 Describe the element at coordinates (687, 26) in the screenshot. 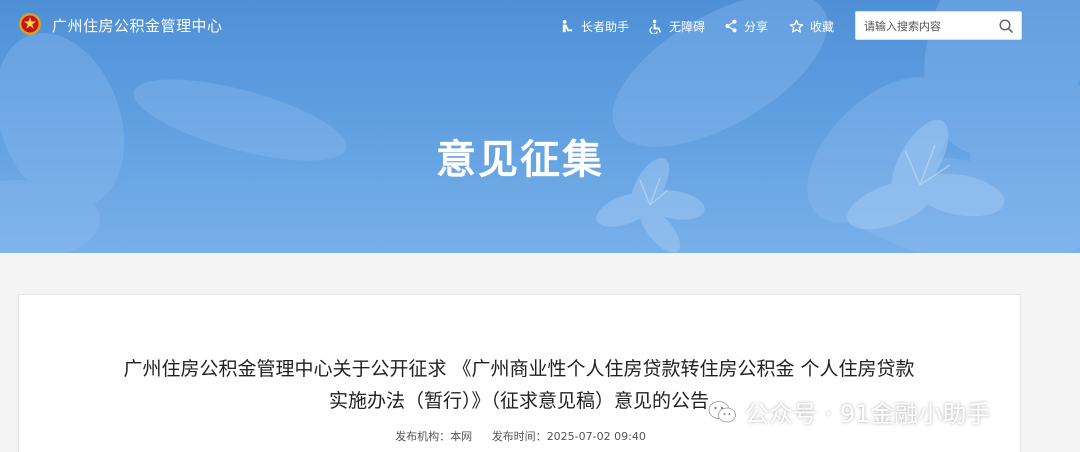

I see `nav-label: 无障碍` at that location.